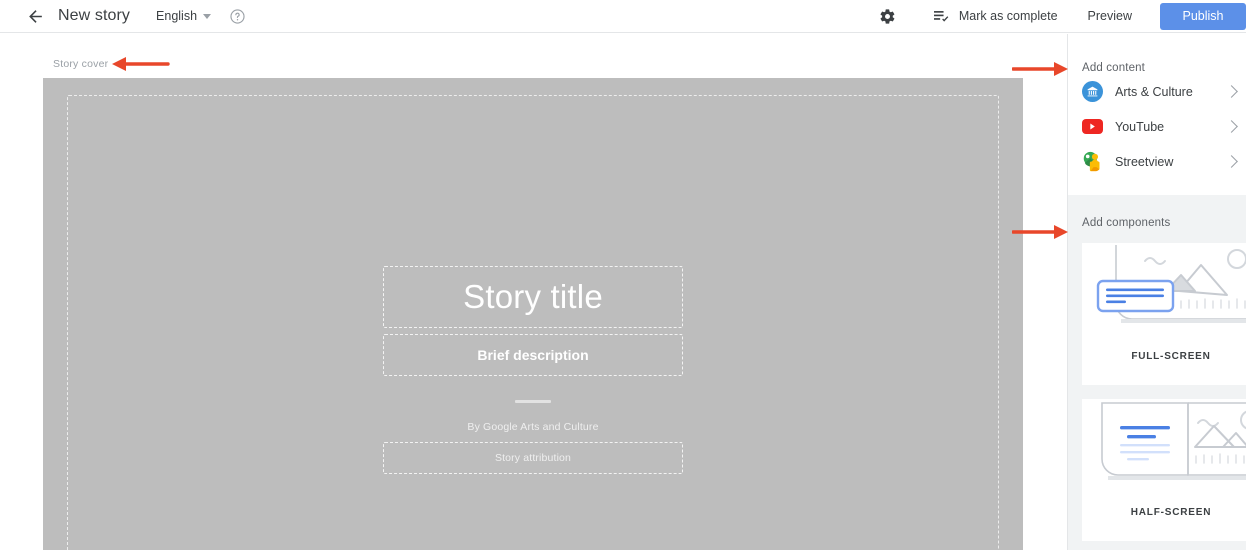  I want to click on add-components-title: Add components, so click(1126, 223).